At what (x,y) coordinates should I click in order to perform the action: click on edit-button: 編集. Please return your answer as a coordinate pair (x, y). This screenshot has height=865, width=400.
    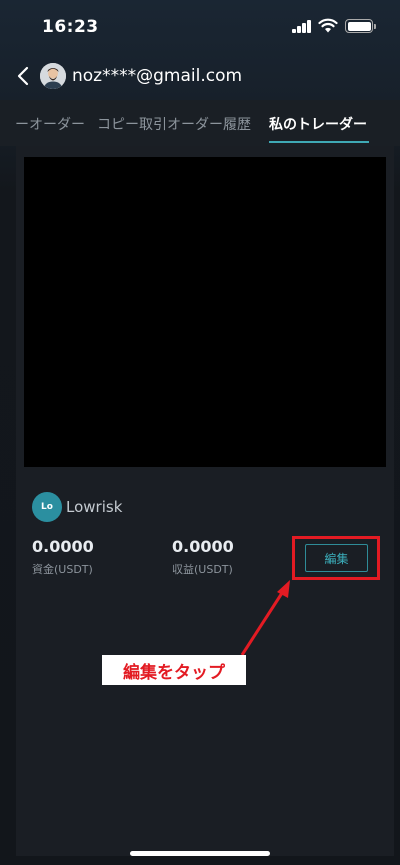
    Looking at the image, I should click on (336, 558).